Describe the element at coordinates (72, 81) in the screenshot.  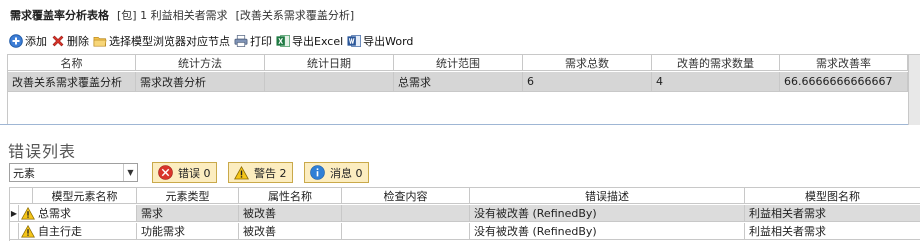
I see `cell-name: 改善关系需求覆盖分析` at that location.